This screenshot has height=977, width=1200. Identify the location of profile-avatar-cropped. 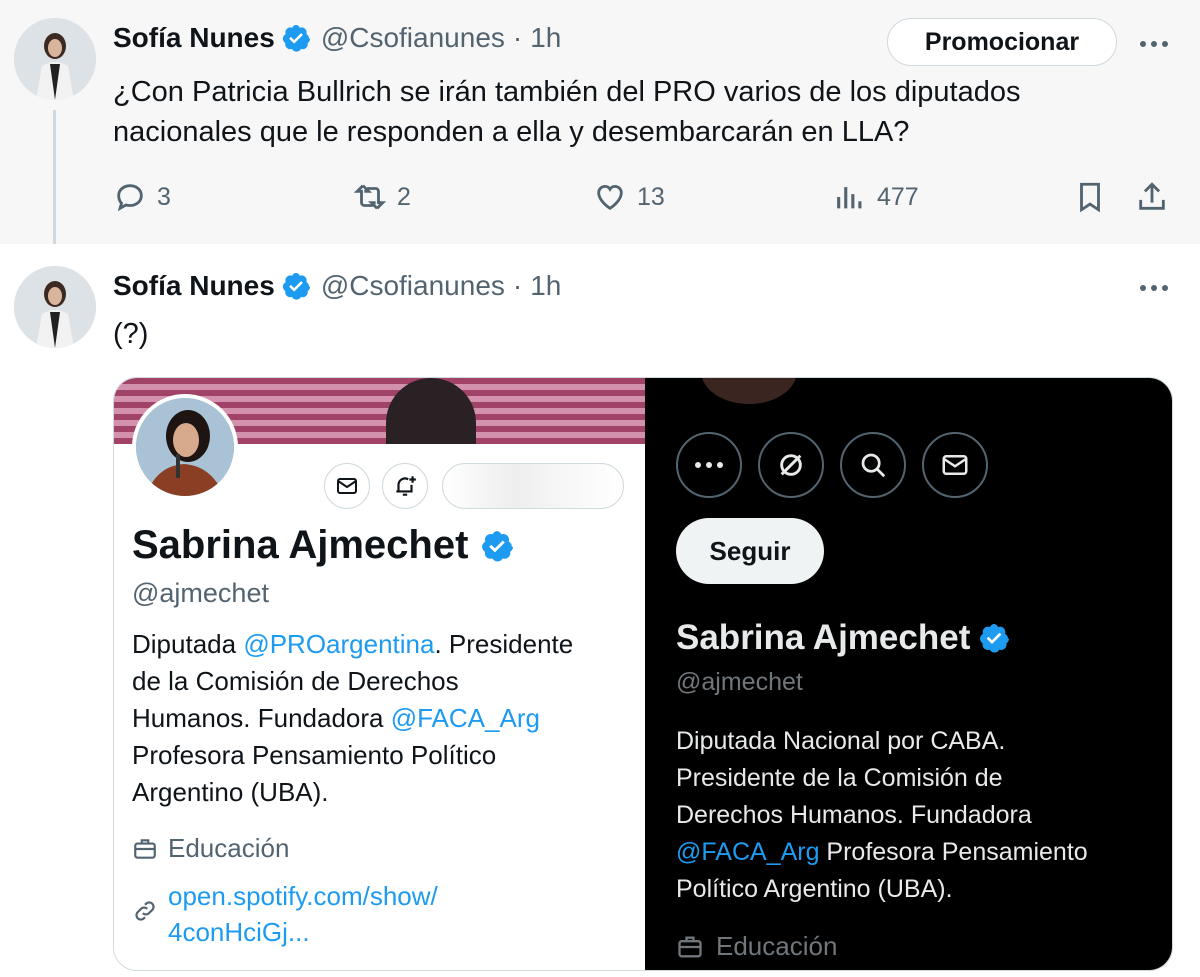
(749, 391).